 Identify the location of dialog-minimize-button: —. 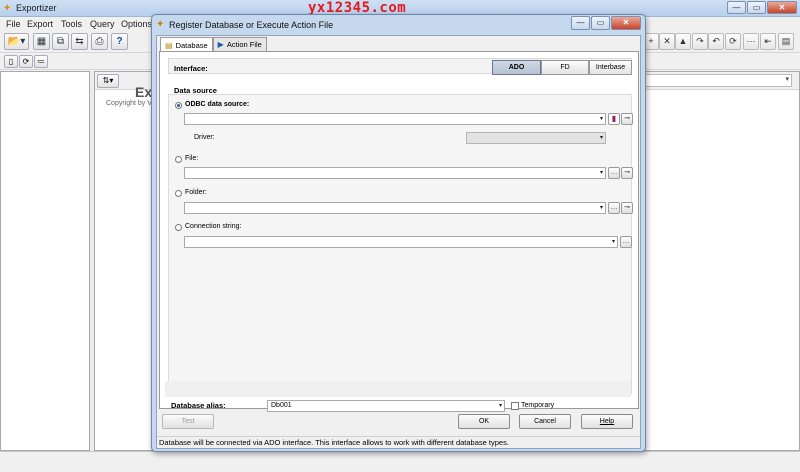
(580, 23).